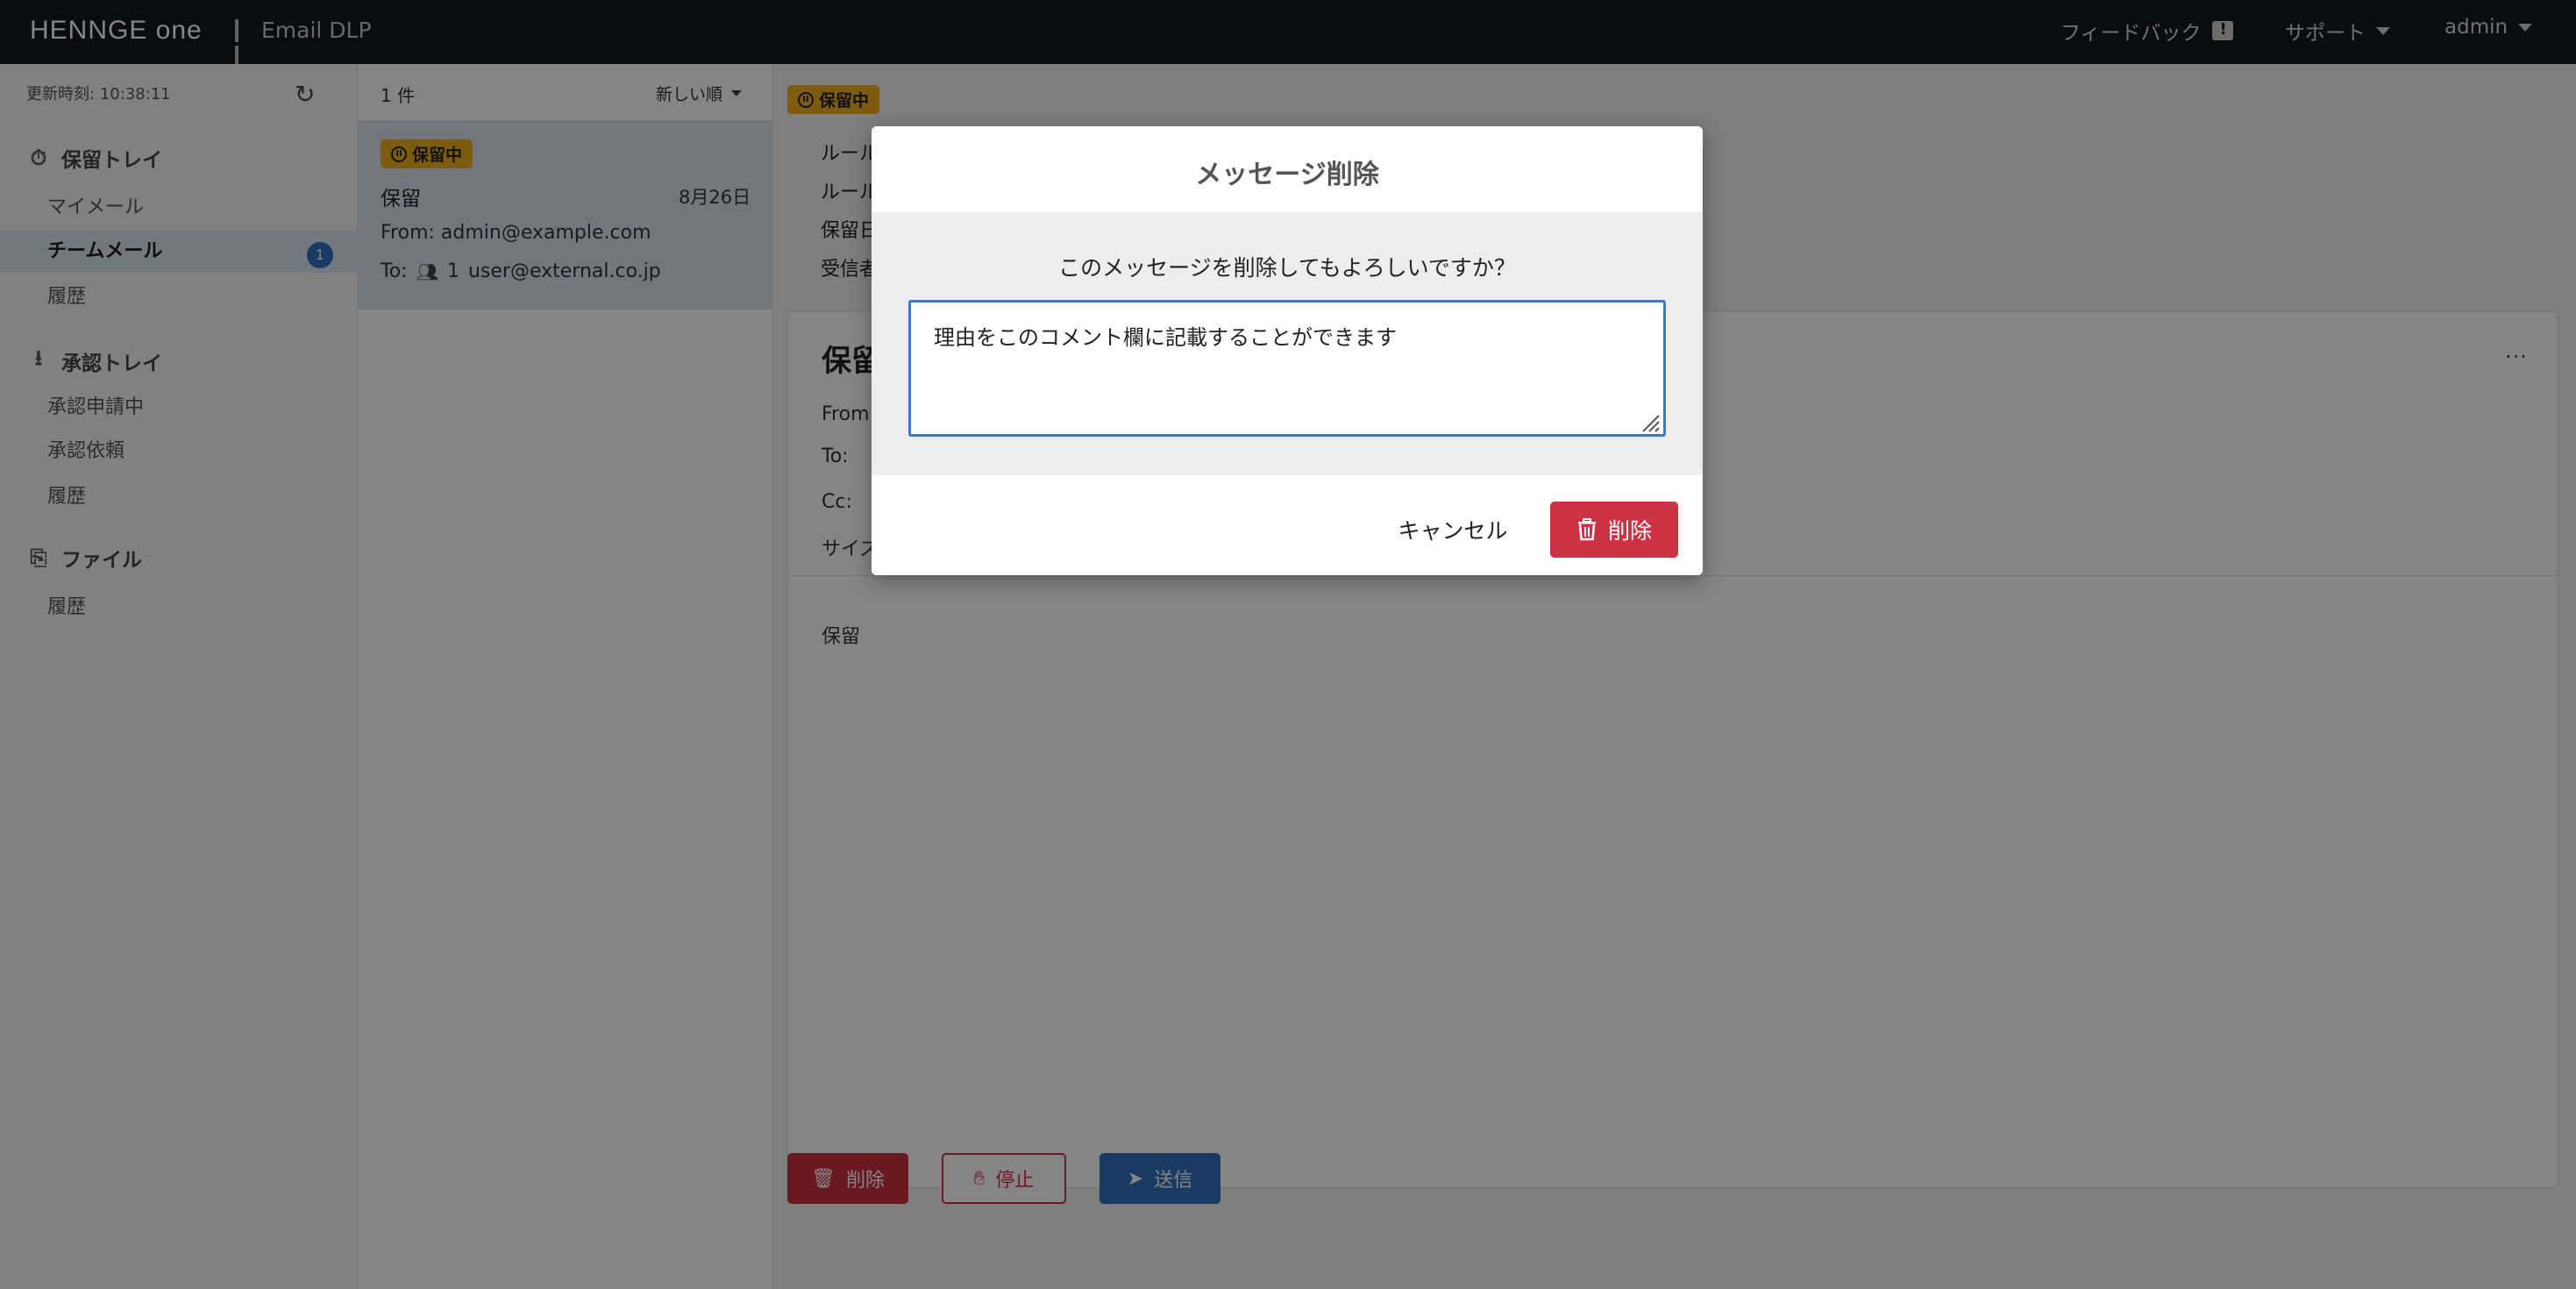 The height and width of the screenshot is (1289, 2576). I want to click on dialog-title: メッセージ削除, so click(1287, 175).